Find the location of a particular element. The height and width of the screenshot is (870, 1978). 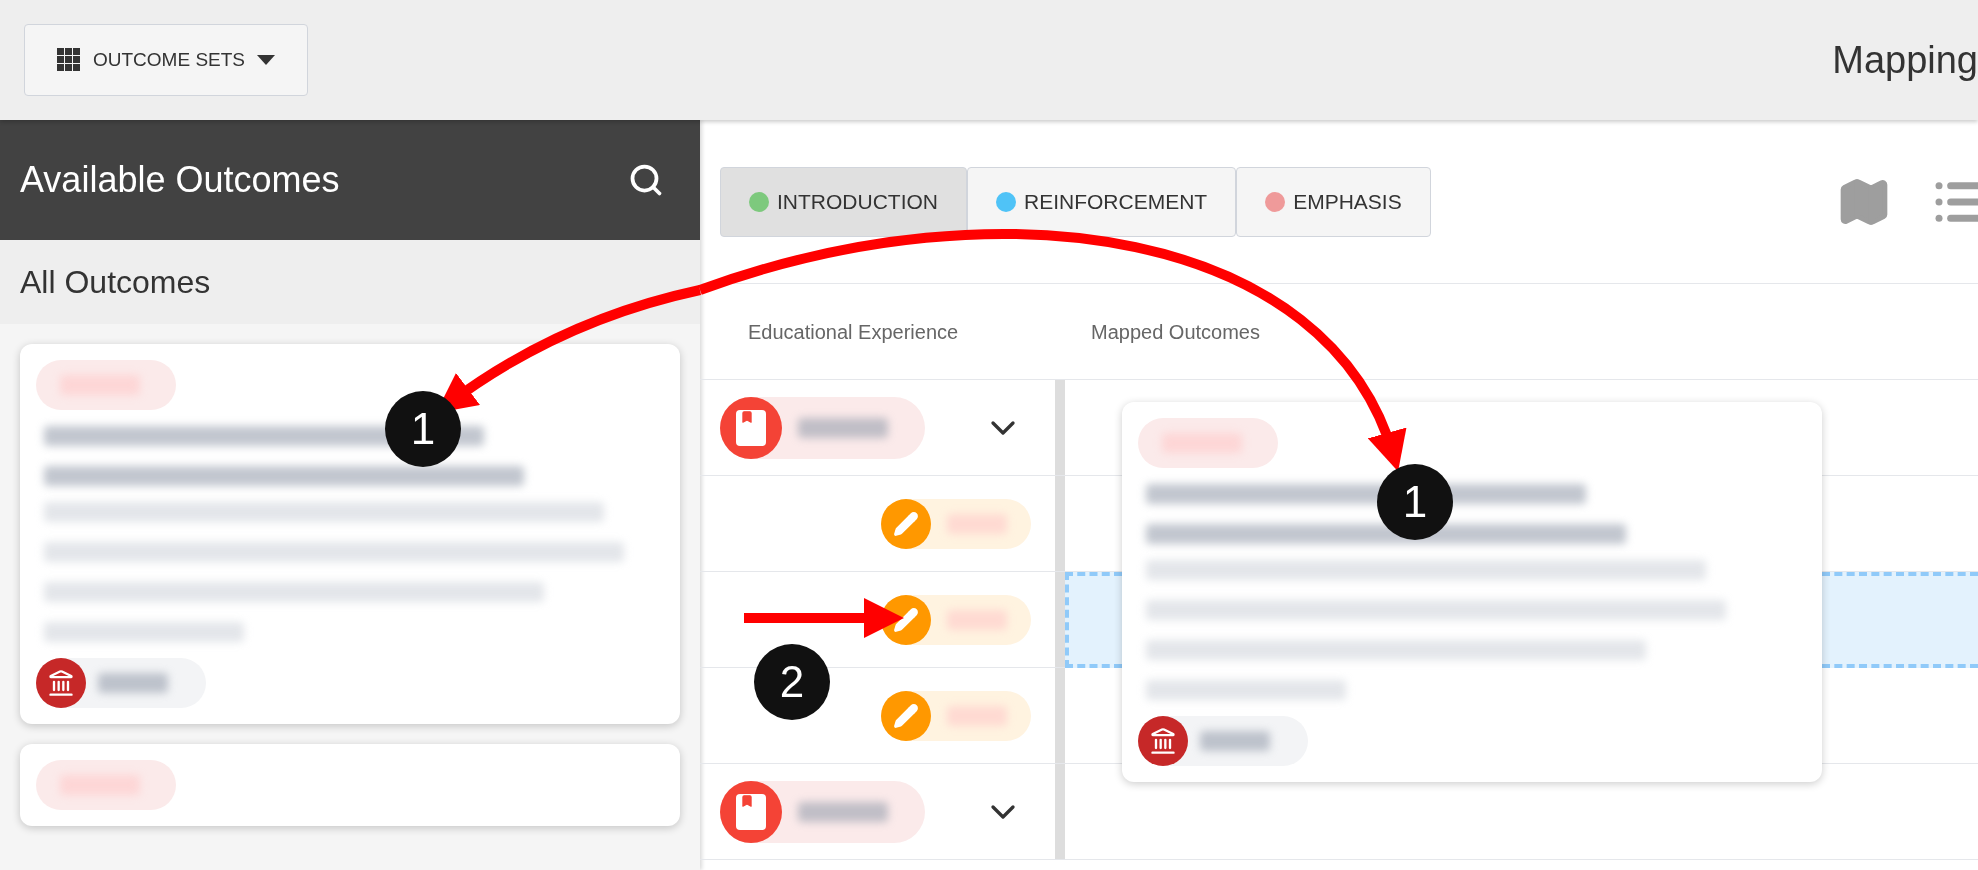

column-header: Educational Experience is located at coordinates (853, 332).